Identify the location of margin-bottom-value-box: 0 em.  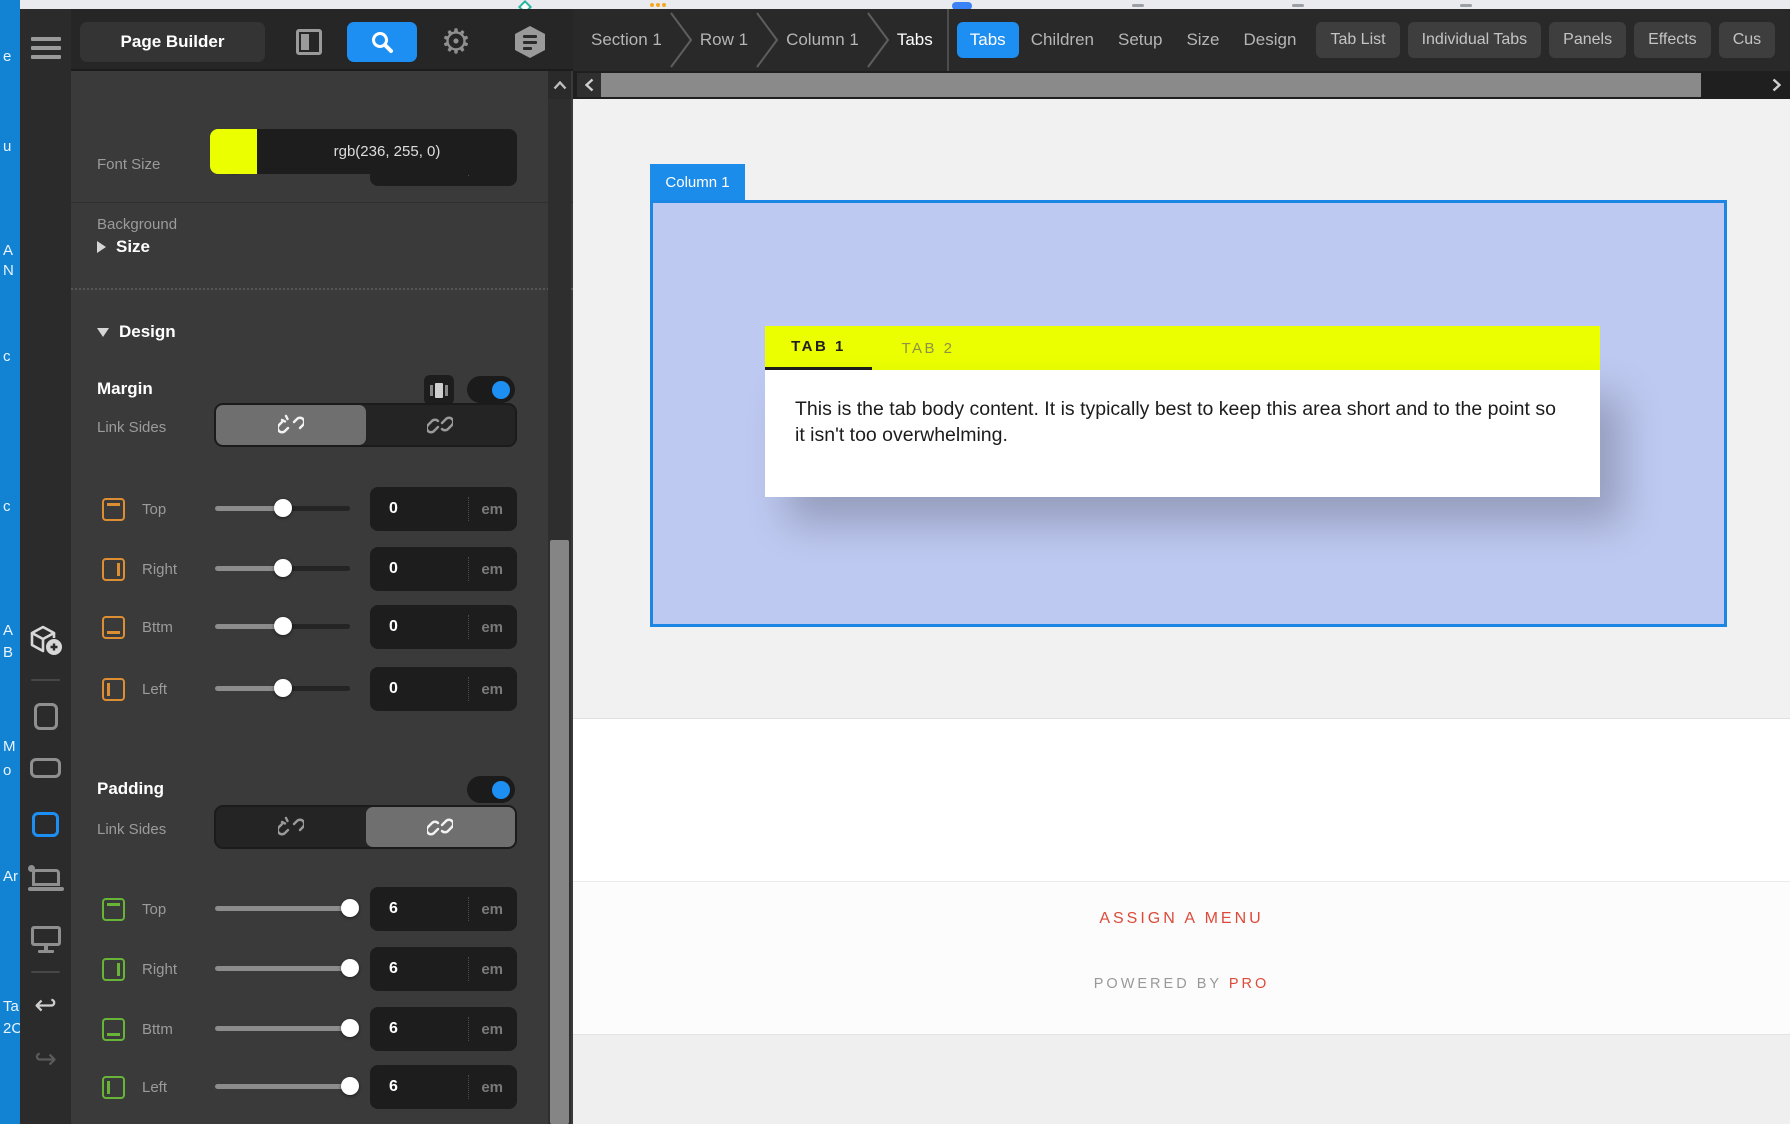
(443, 627).